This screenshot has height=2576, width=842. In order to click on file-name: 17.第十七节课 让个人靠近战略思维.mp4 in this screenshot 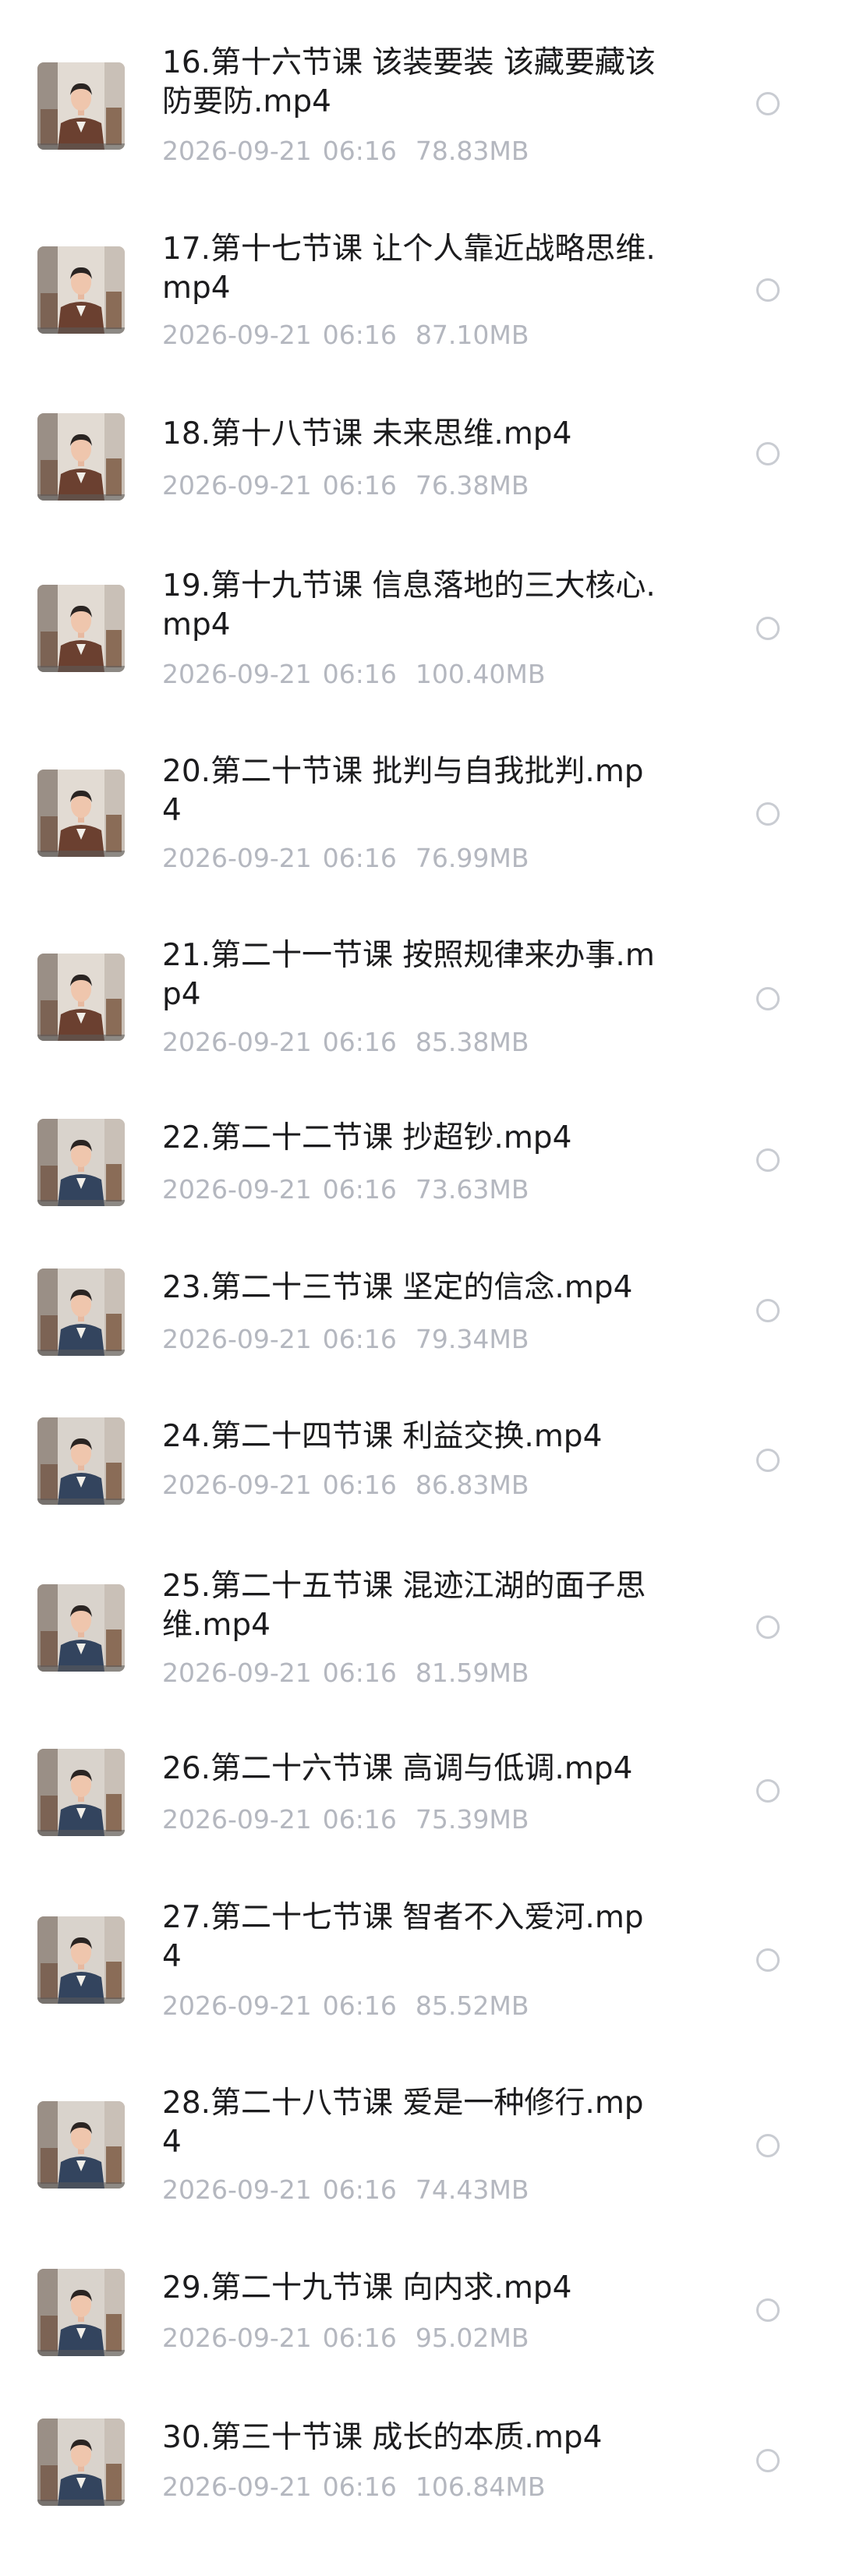, I will do `click(411, 269)`.